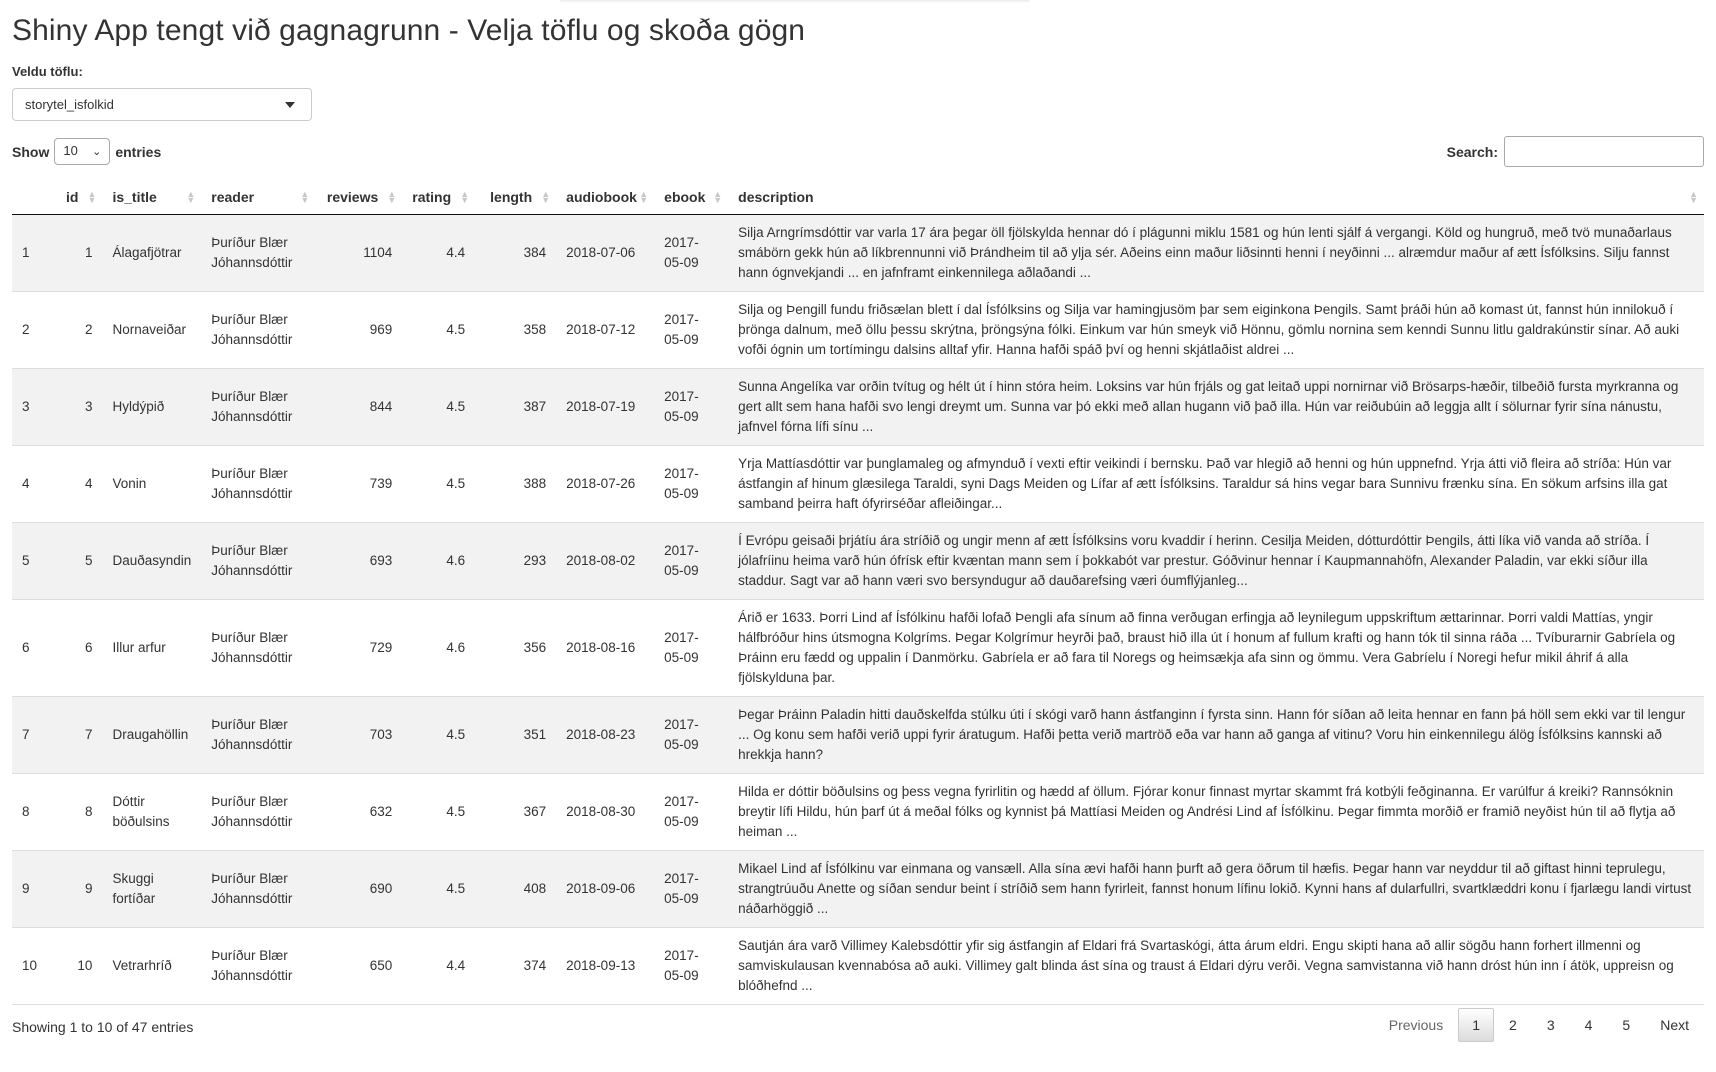  I want to click on next-button: Next, so click(1674, 1025).